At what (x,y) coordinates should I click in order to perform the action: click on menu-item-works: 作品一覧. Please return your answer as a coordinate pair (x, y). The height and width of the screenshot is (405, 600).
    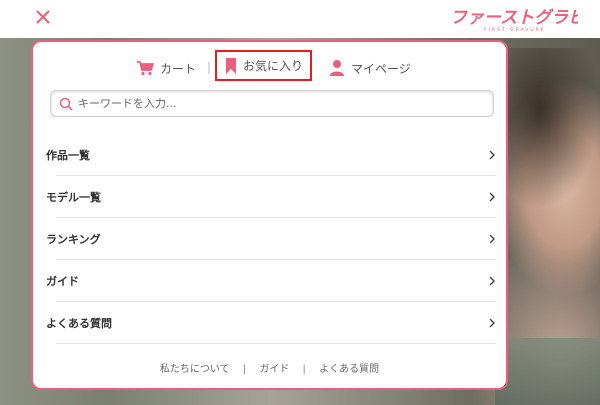
    Looking at the image, I should click on (272, 155).